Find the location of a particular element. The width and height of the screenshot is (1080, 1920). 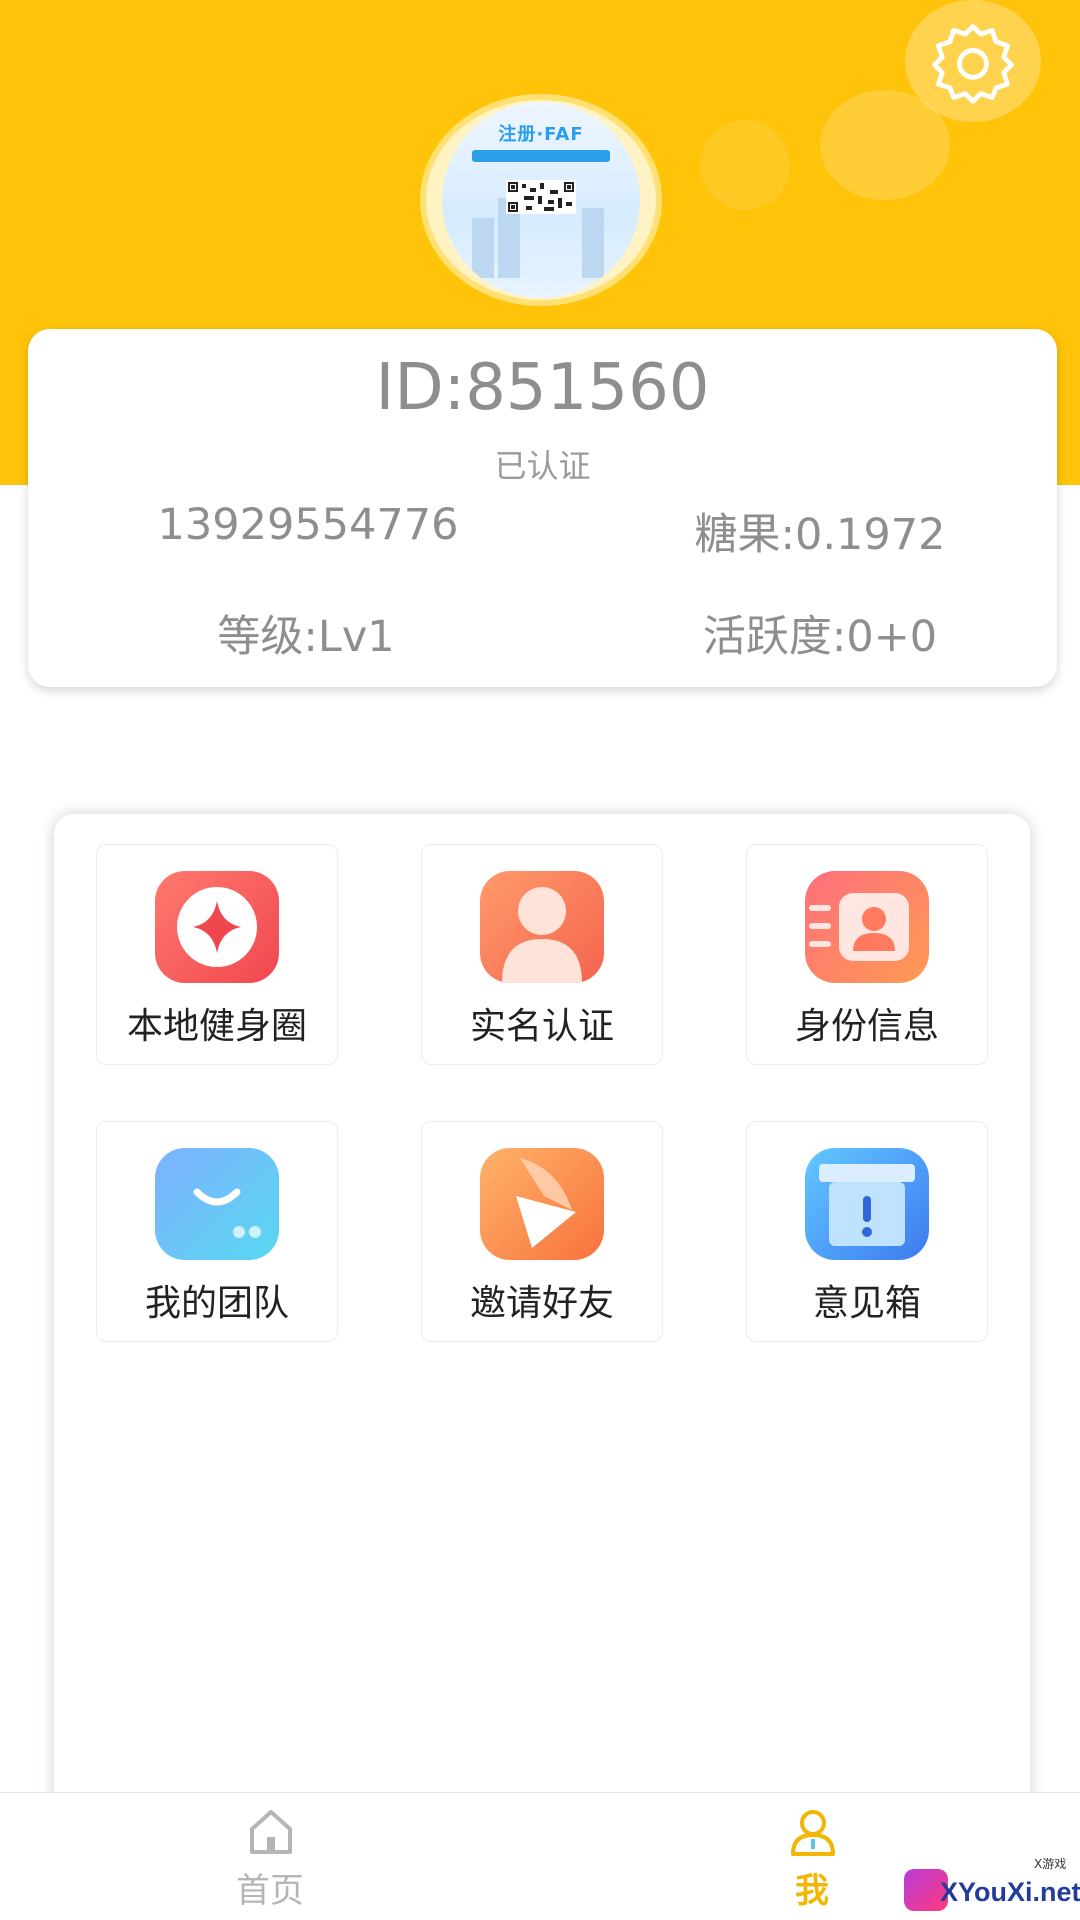

menu-item-feedback-box: 意见箱 is located at coordinates (867, 1231).